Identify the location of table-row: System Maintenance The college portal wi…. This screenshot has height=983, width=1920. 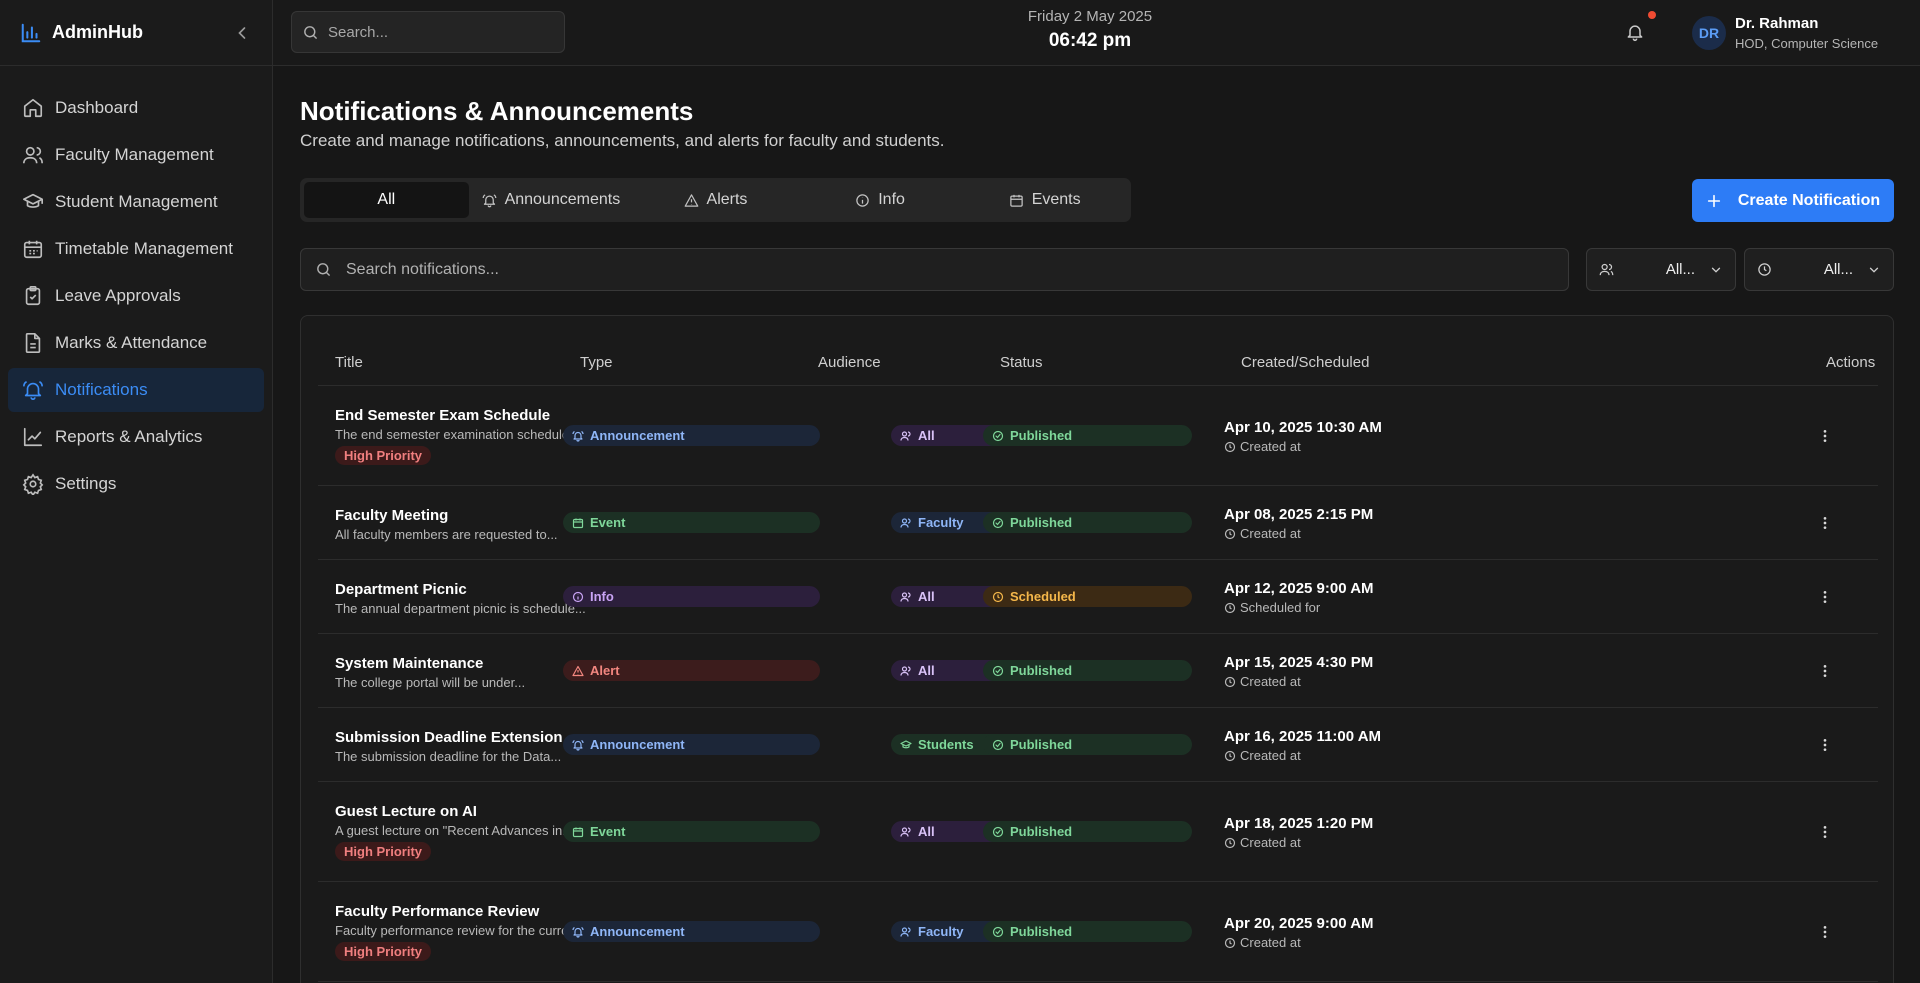
(1098, 671).